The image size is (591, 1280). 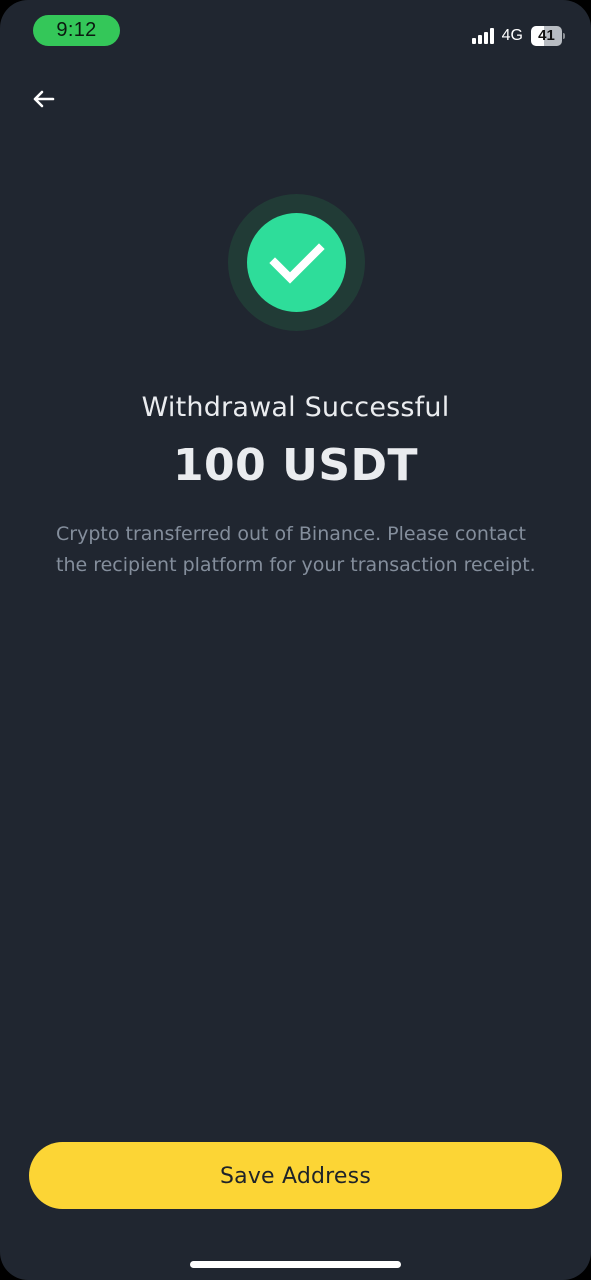 I want to click on battery-percentage: 41, so click(x=546, y=35).